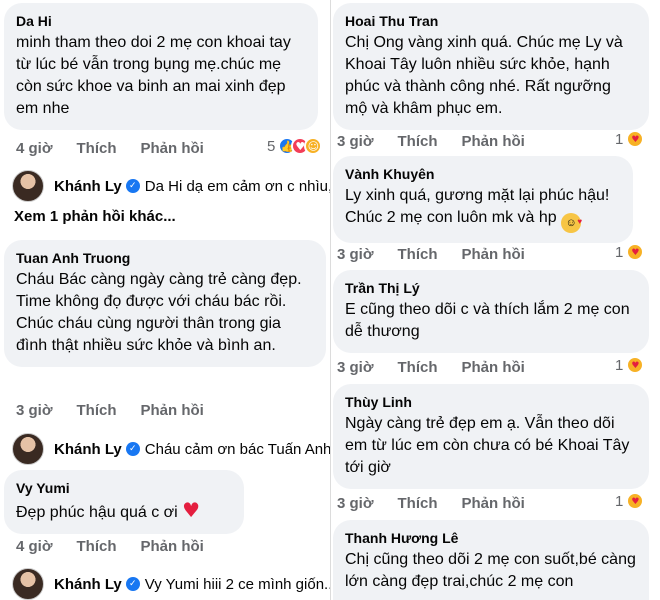 The height and width of the screenshot is (600, 660). I want to click on smiling-face-with-hearts-emoji: ☺, so click(571, 222).